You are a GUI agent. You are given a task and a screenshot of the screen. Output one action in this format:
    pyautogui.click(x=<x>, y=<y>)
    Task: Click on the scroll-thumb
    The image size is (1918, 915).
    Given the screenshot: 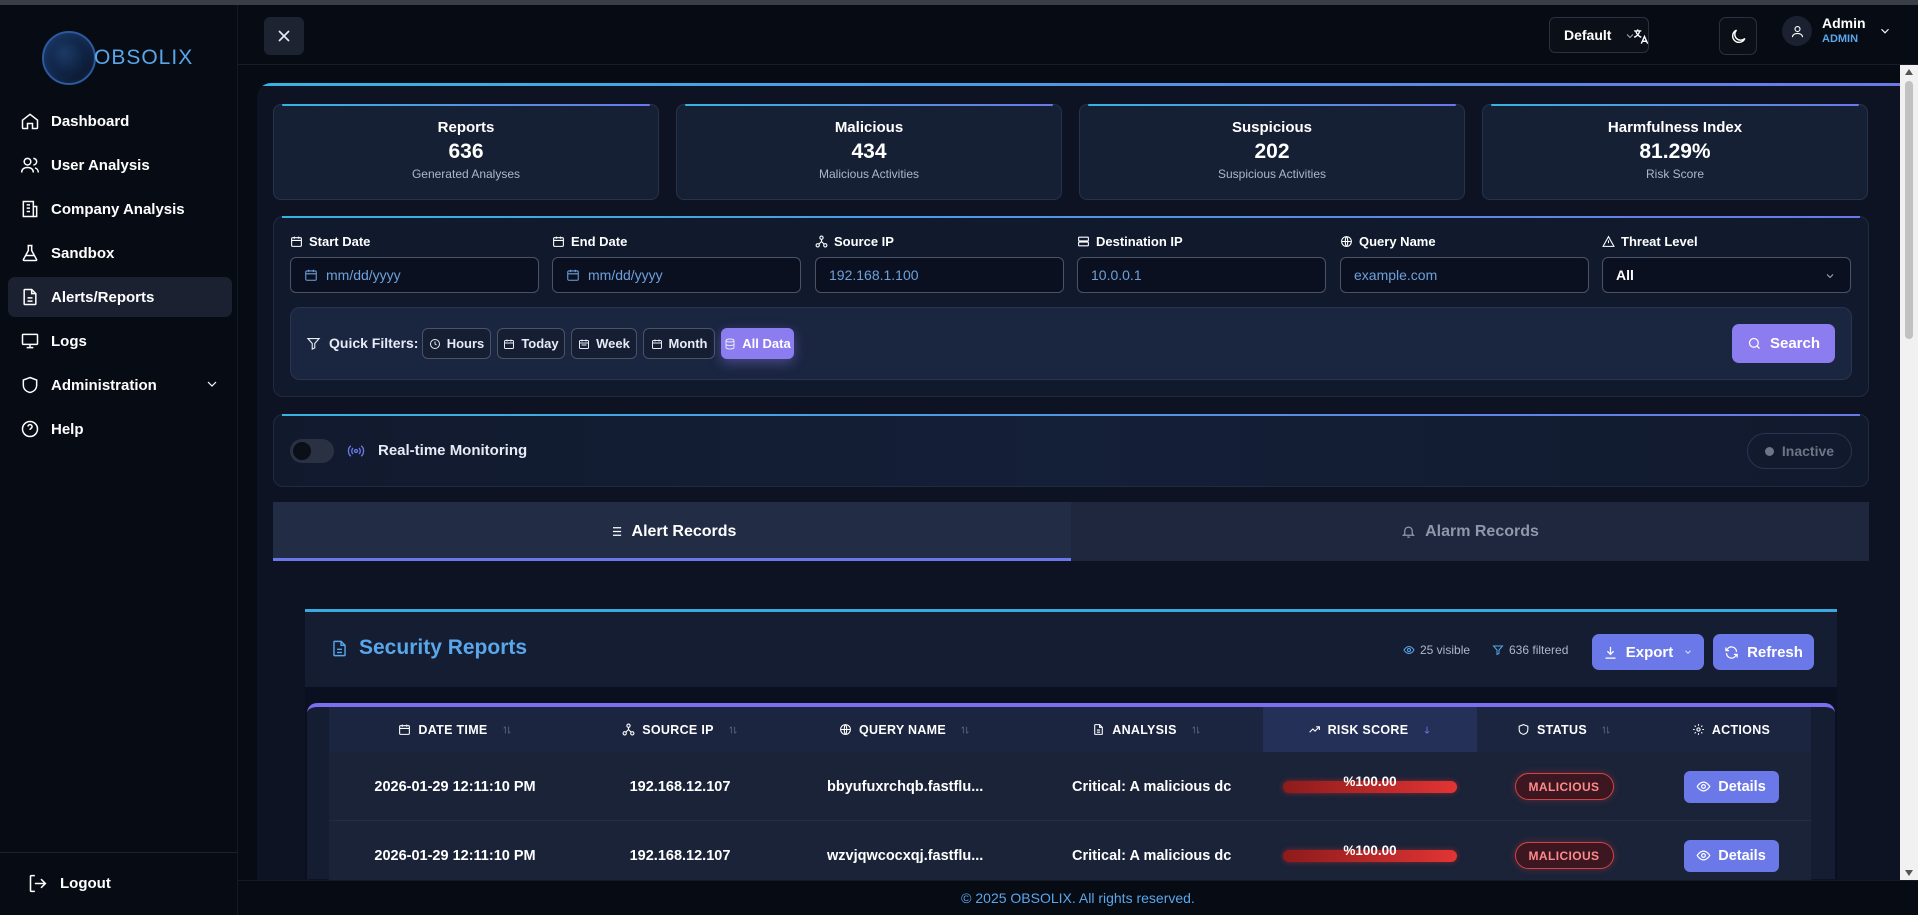 What is the action you would take?
    pyautogui.click(x=1909, y=210)
    